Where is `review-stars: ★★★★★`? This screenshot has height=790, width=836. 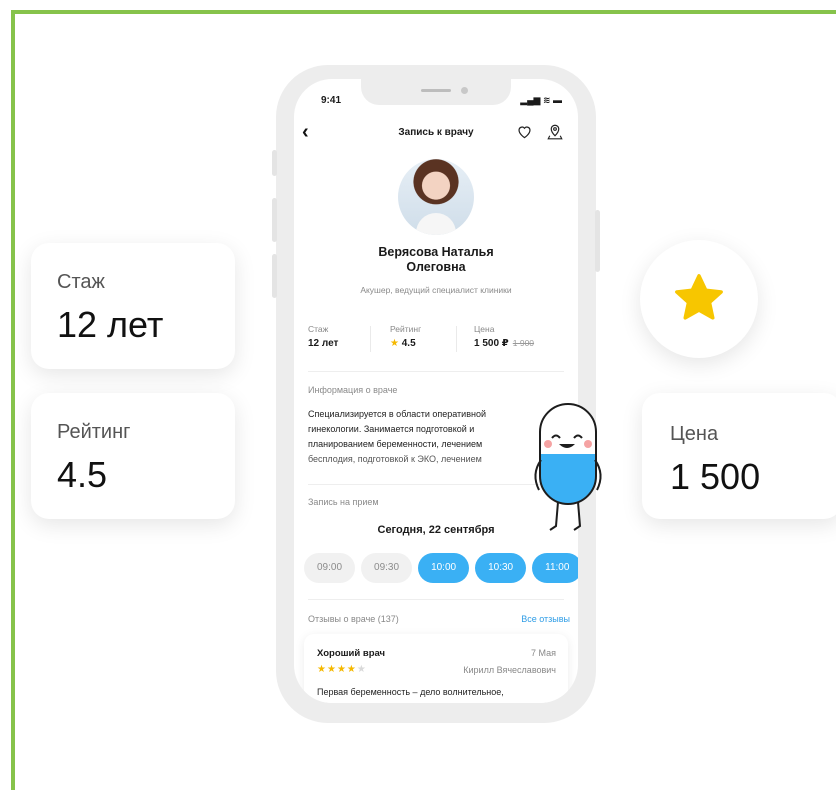 review-stars: ★★★★★ is located at coordinates (342, 669).